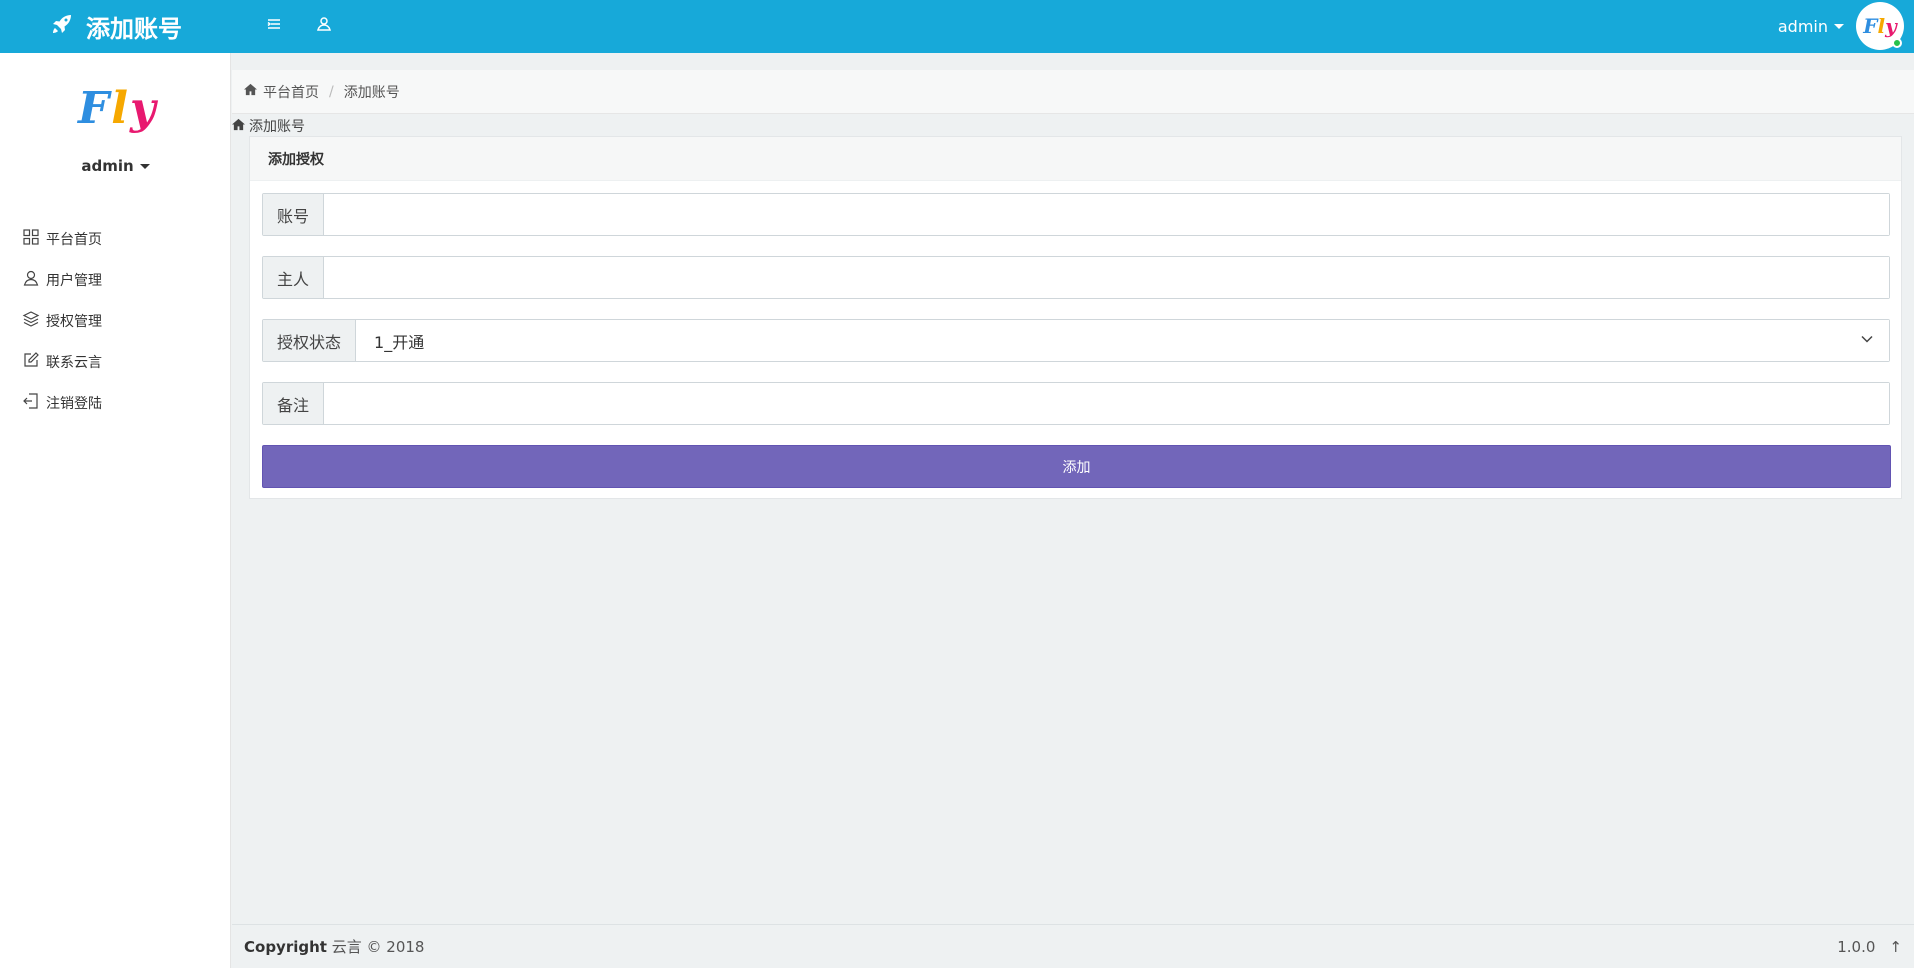 This screenshot has height=968, width=1914. I want to click on layers-icon, so click(31, 321).